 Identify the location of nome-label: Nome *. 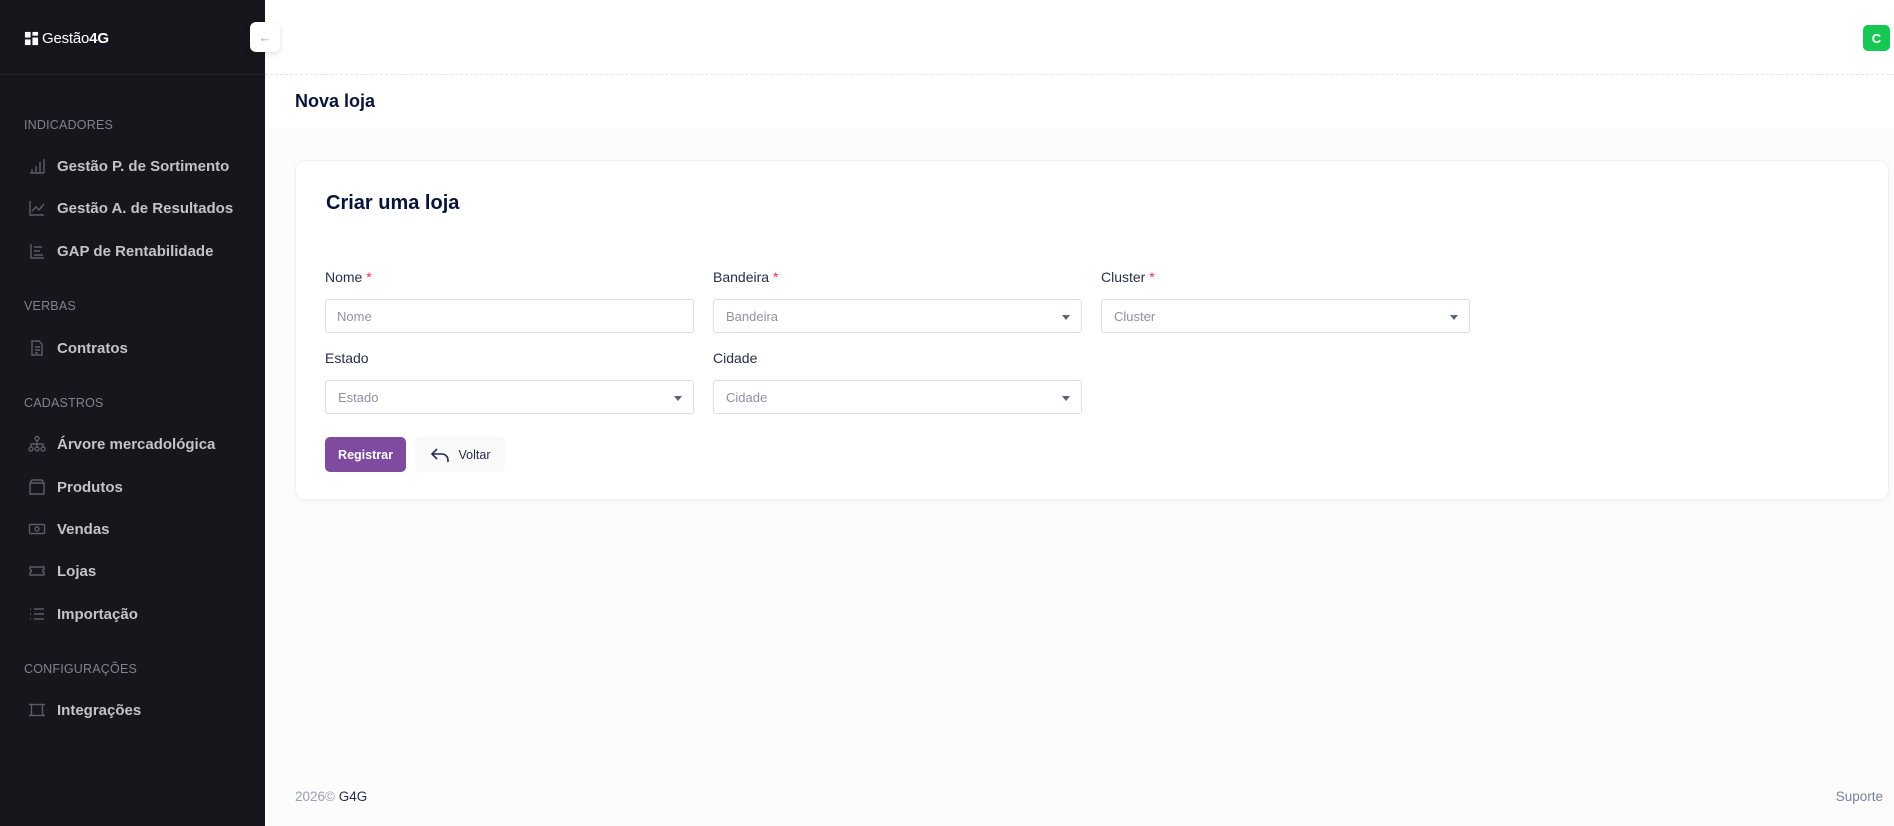
(348, 277).